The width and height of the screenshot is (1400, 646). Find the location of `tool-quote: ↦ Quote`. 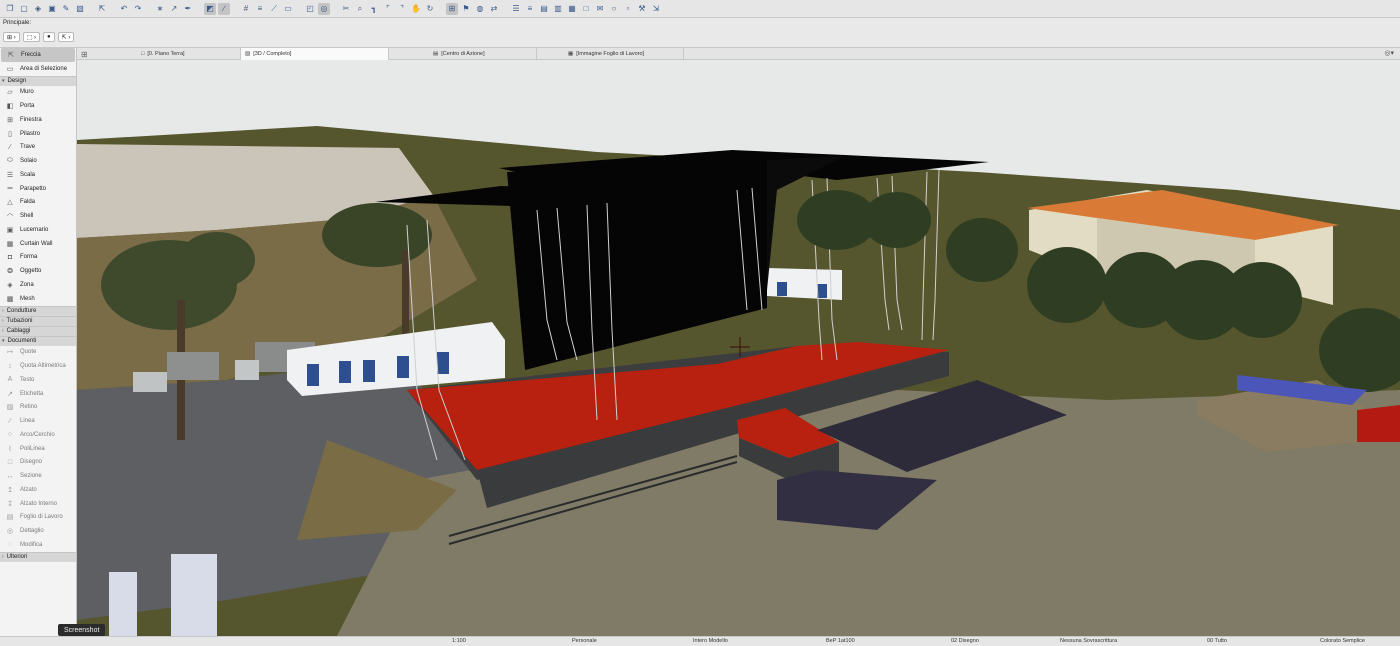

tool-quote: ↦ Quote is located at coordinates (38, 353).